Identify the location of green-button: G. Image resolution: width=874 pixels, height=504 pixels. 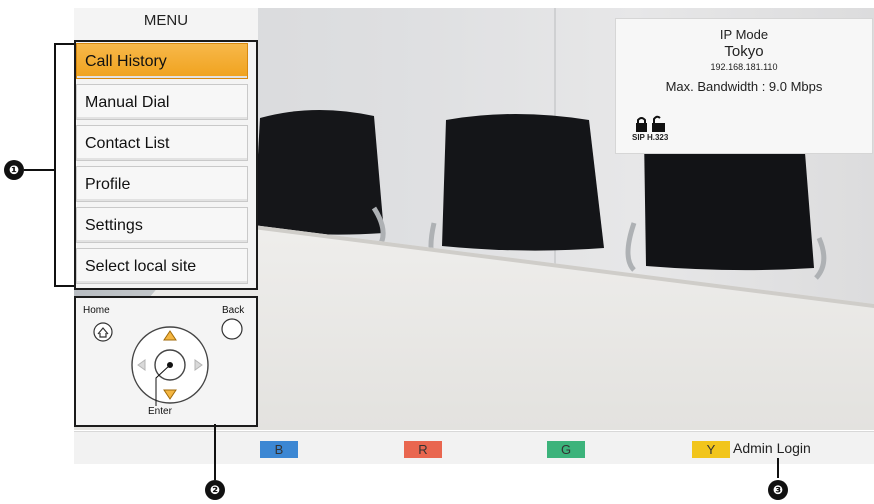
(566, 449).